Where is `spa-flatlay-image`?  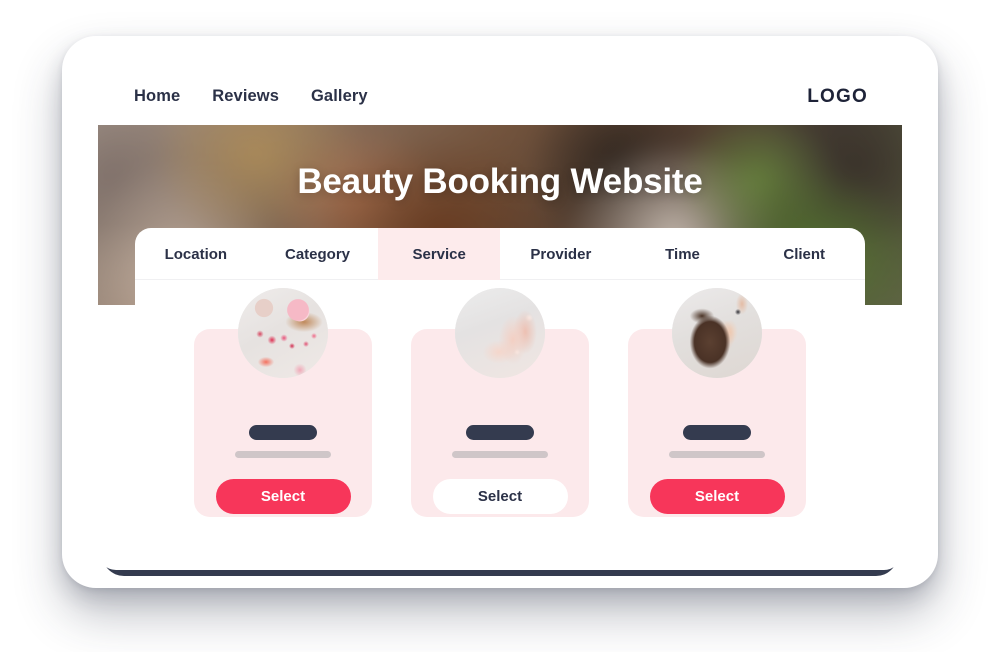
spa-flatlay-image is located at coordinates (283, 333).